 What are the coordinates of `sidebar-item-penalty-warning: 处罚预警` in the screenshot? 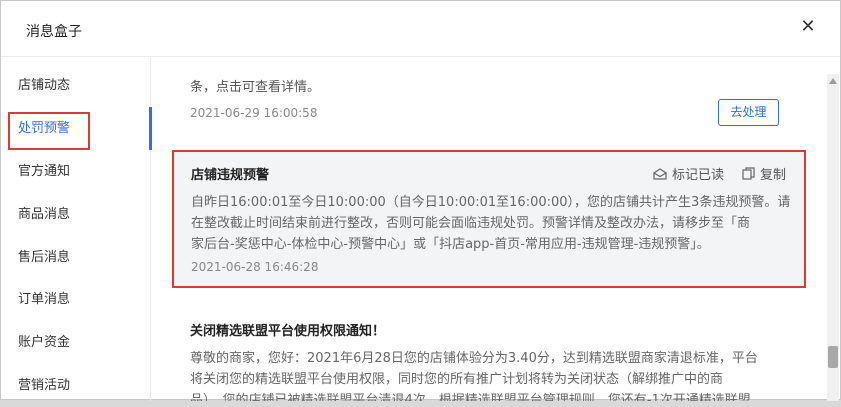 It's located at (76, 128).